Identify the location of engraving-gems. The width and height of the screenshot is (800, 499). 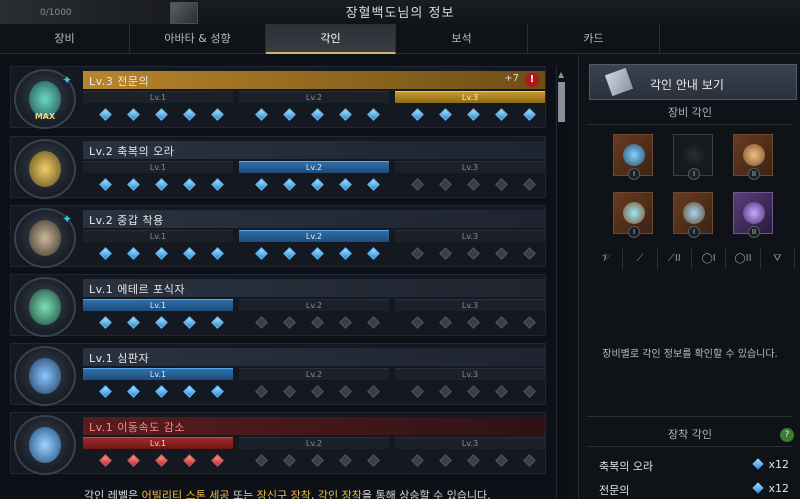
(314, 115).